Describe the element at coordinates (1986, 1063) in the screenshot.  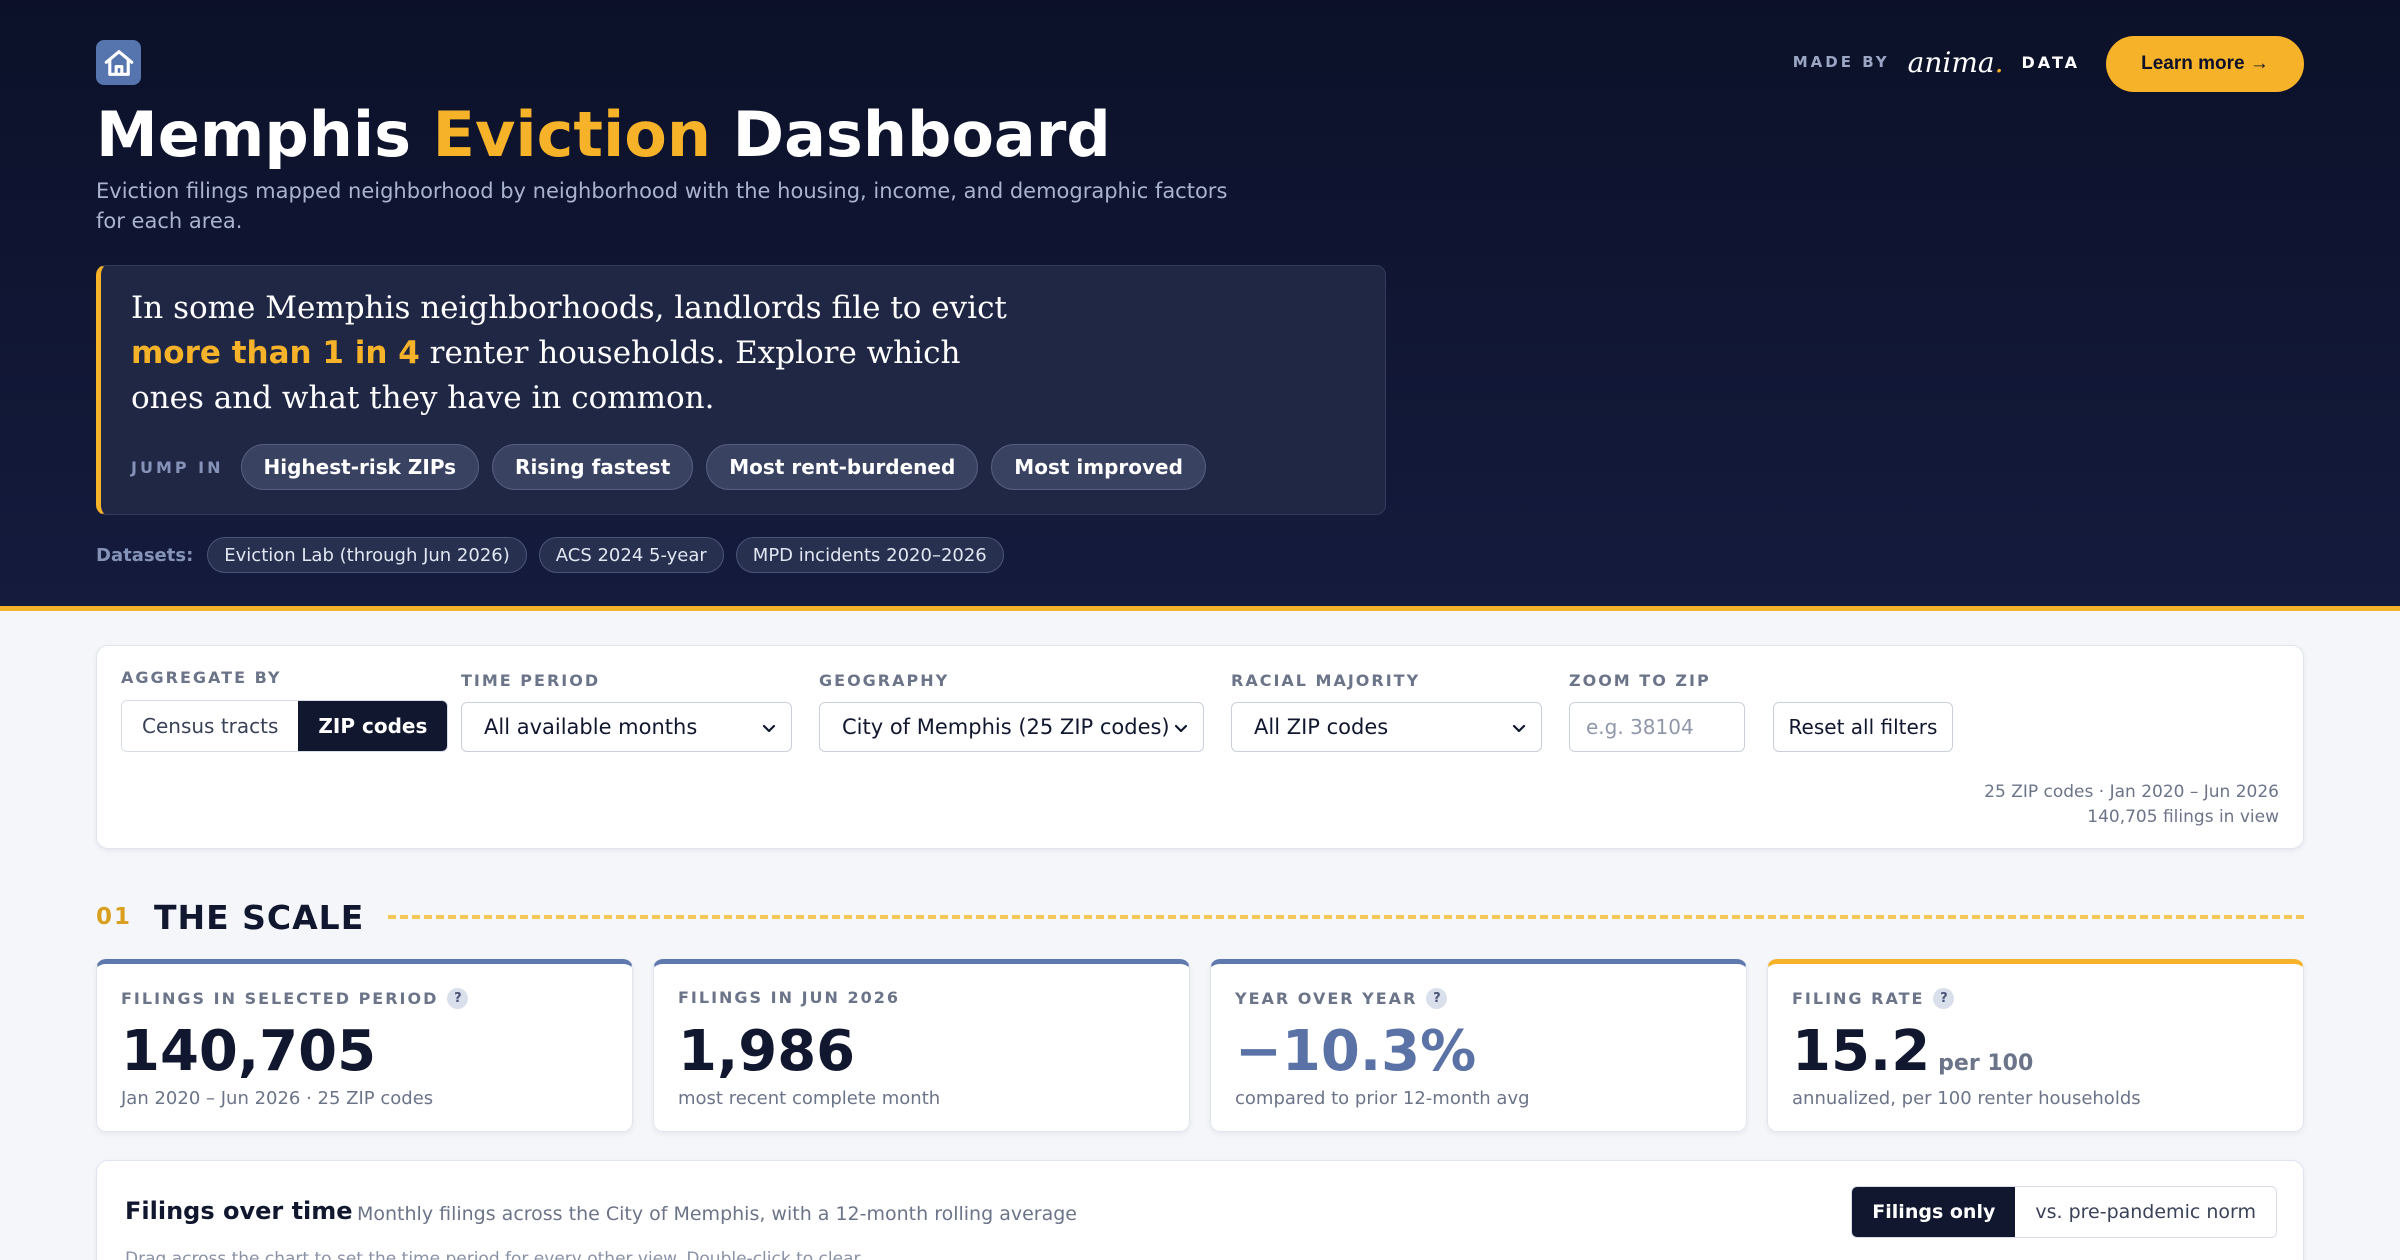
I see `kpi-unit: per 100` at that location.